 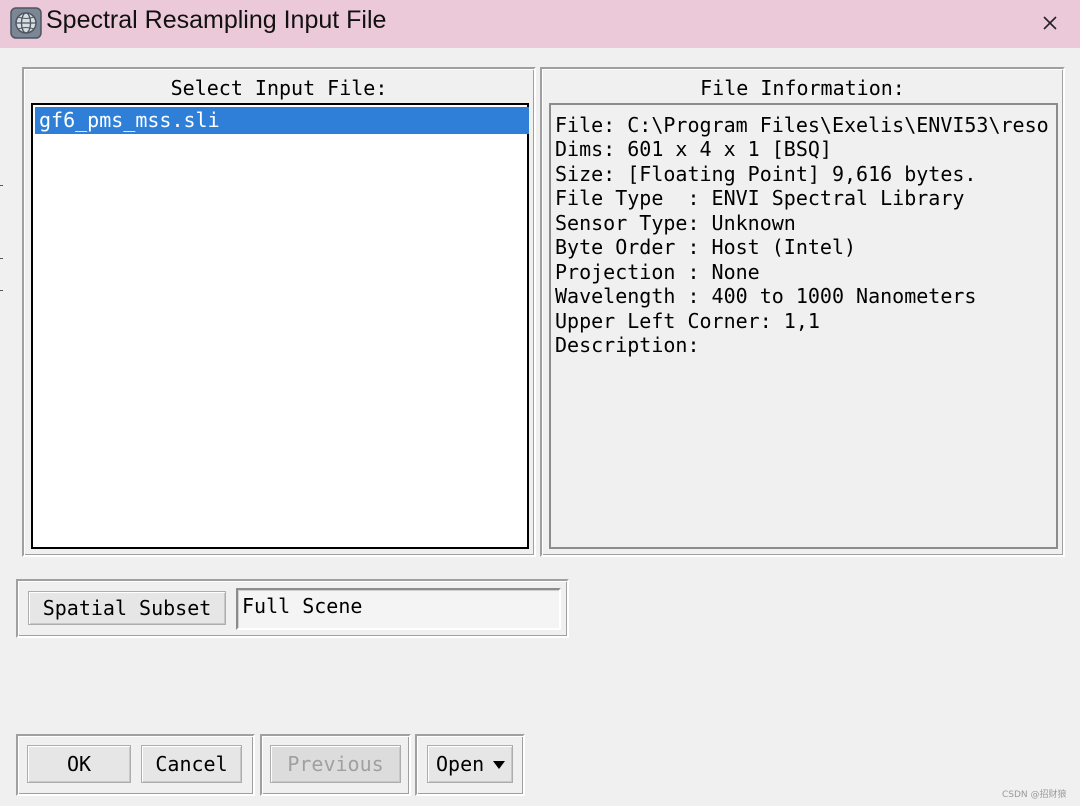 What do you see at coordinates (766, 174) in the screenshot?
I see `info-size: Size: [Floating Point] 9,616 bytes.` at bounding box center [766, 174].